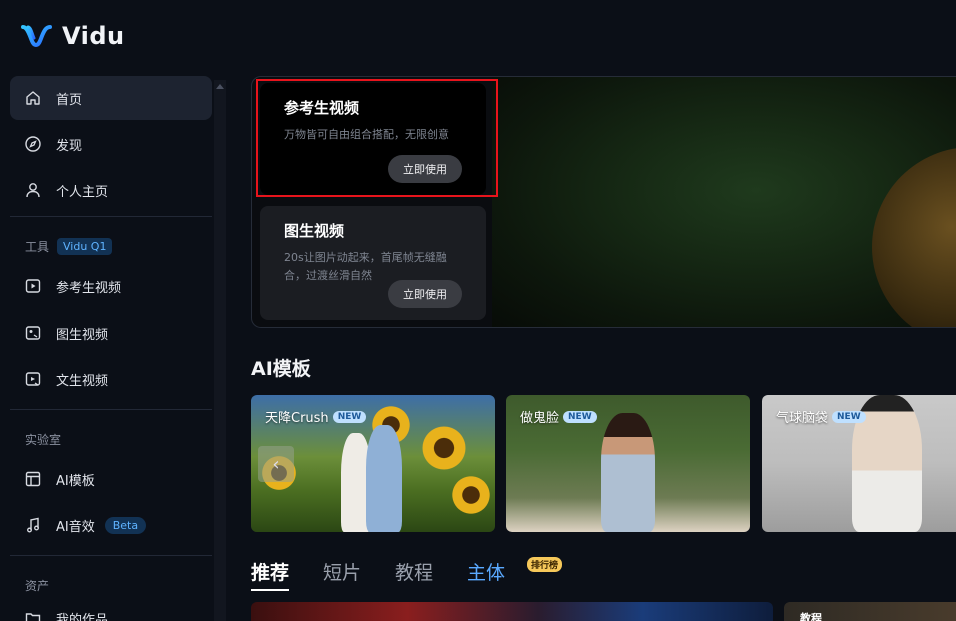  I want to click on template-label: 做鬼脸 NEW, so click(558, 416).